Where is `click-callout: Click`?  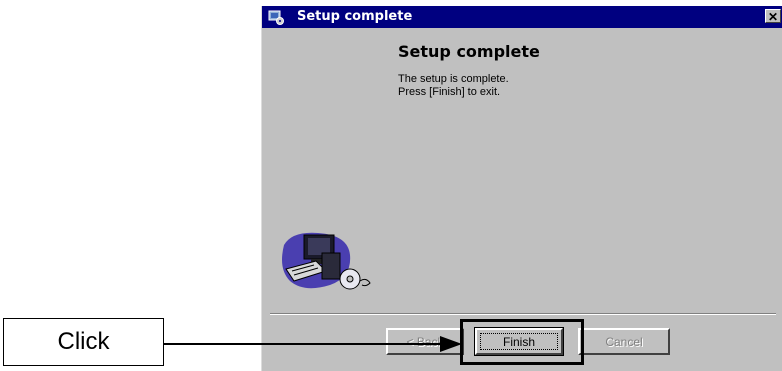 click-callout: Click is located at coordinates (83, 342).